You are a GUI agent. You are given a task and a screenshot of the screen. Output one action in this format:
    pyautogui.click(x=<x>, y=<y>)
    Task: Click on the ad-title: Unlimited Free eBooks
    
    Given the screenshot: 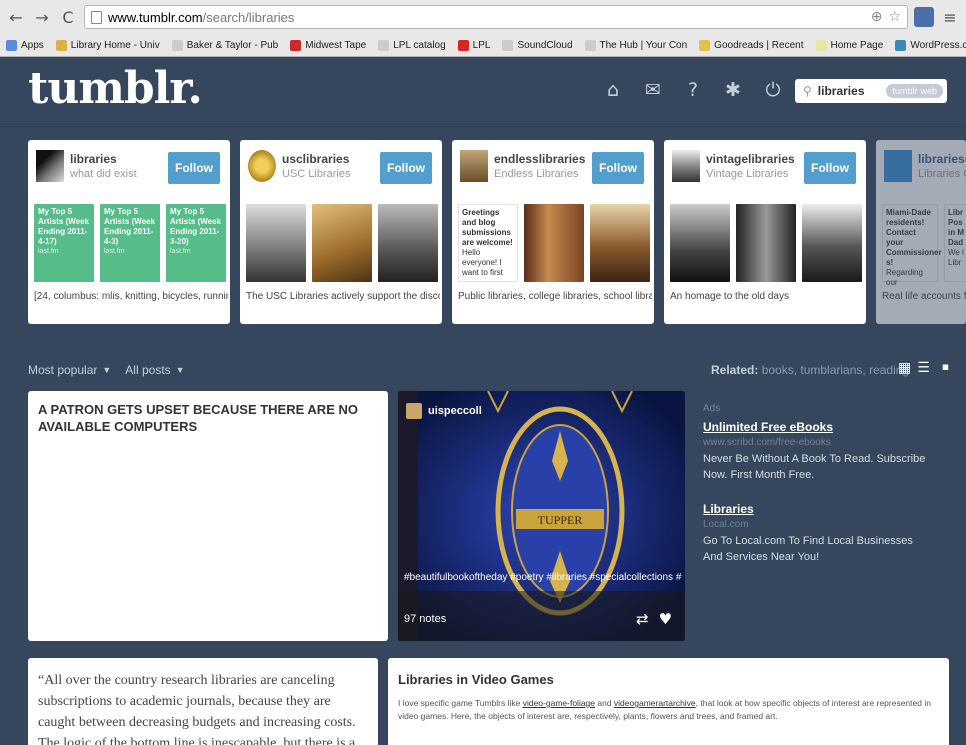 What is the action you would take?
    pyautogui.click(x=818, y=427)
    